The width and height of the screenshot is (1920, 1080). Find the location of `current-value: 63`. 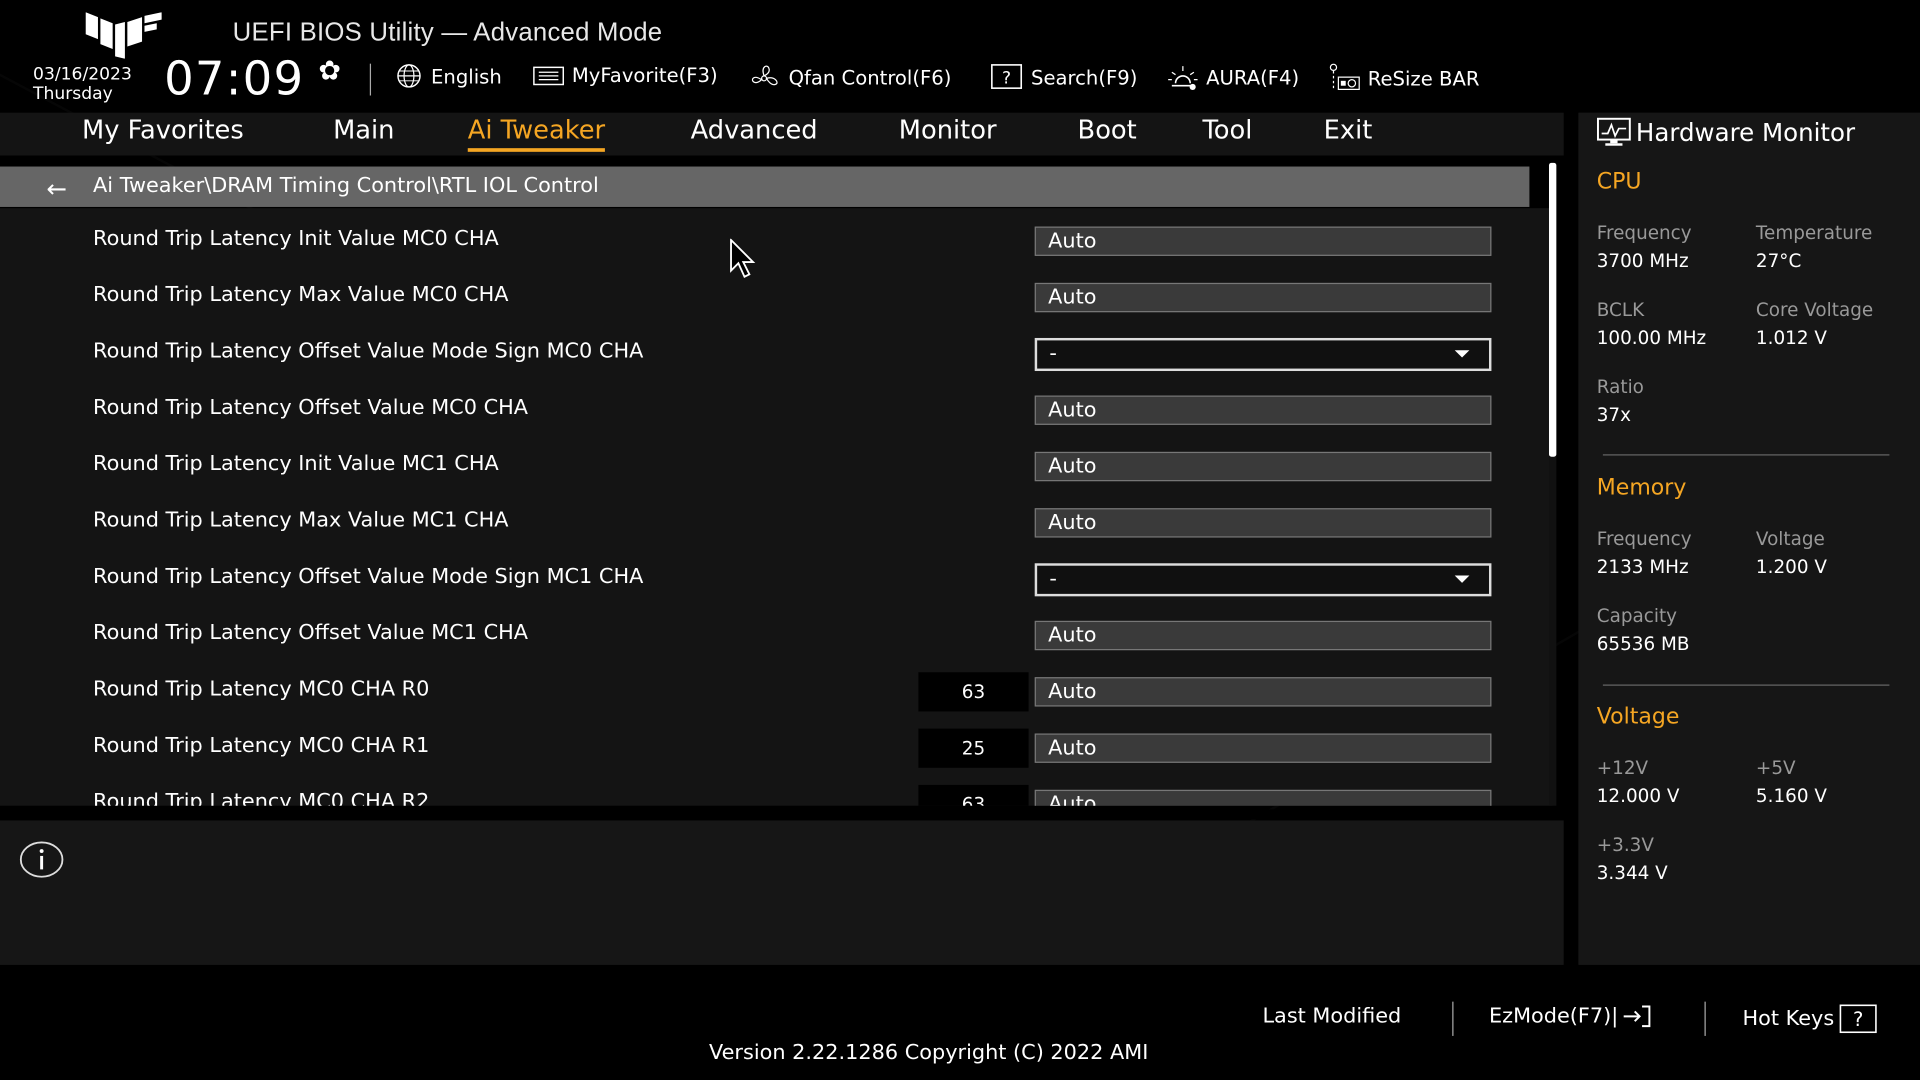

current-value: 63 is located at coordinates (973, 692).